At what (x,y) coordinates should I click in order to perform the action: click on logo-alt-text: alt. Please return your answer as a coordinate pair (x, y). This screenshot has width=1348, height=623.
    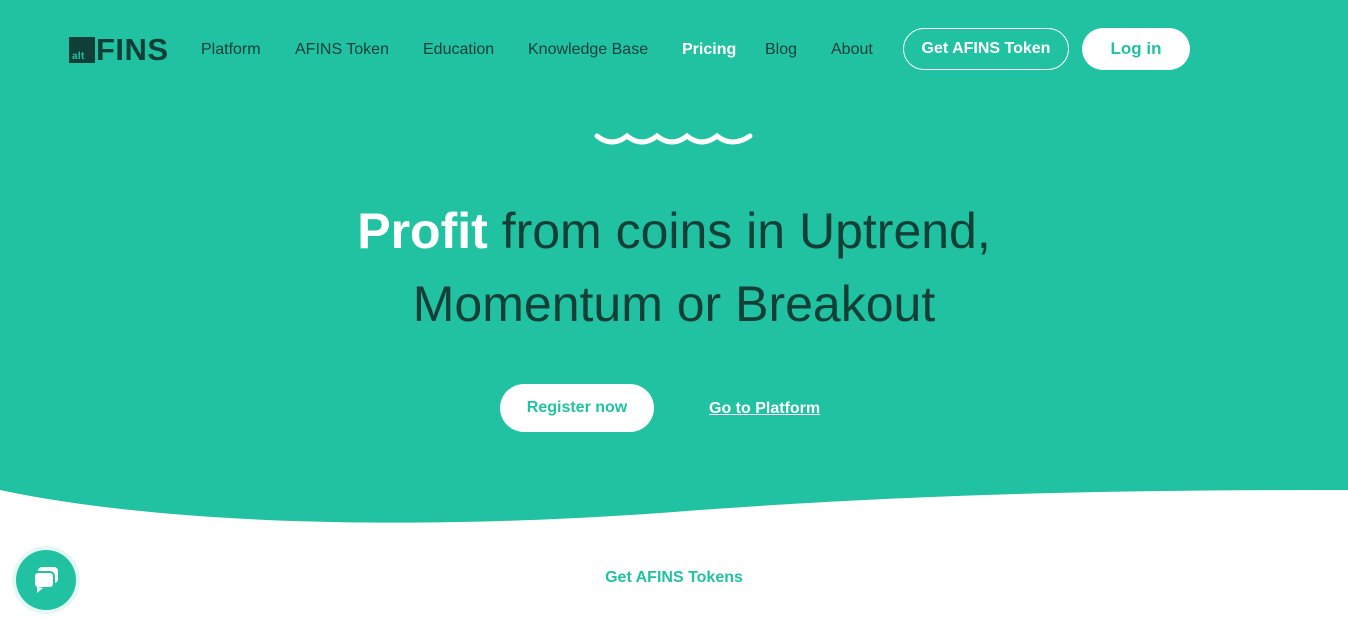
    Looking at the image, I should click on (78, 56).